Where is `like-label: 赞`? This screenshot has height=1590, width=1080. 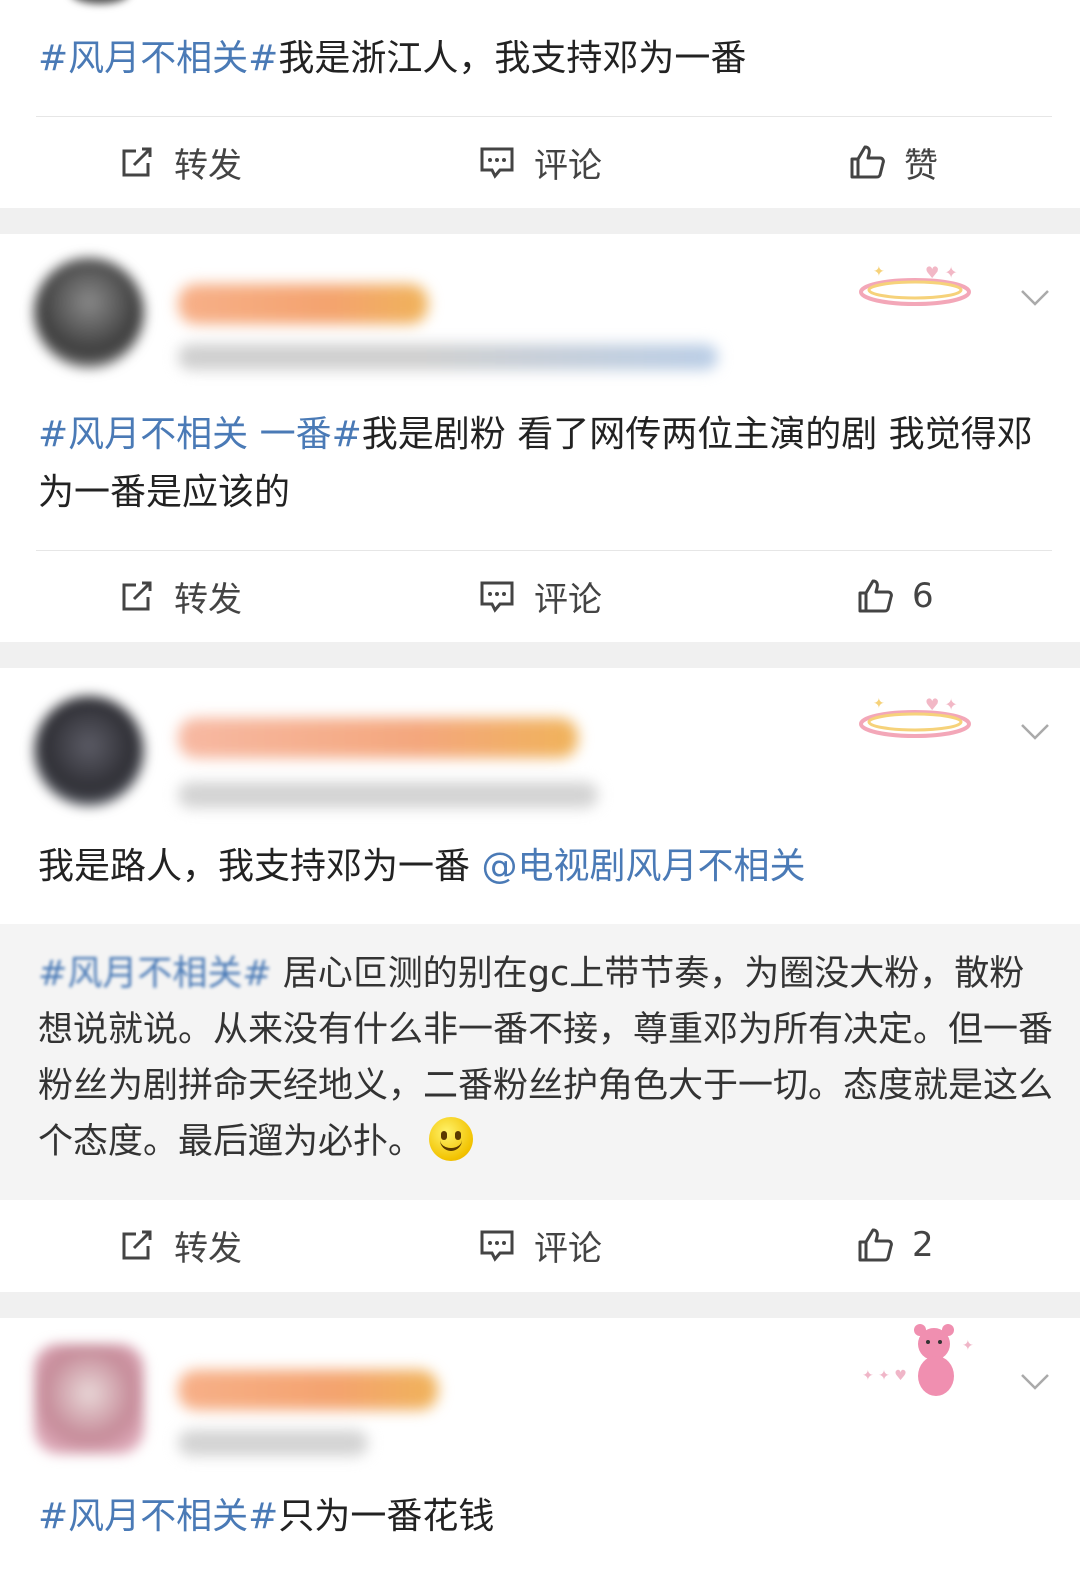 like-label: 赞 is located at coordinates (921, 165).